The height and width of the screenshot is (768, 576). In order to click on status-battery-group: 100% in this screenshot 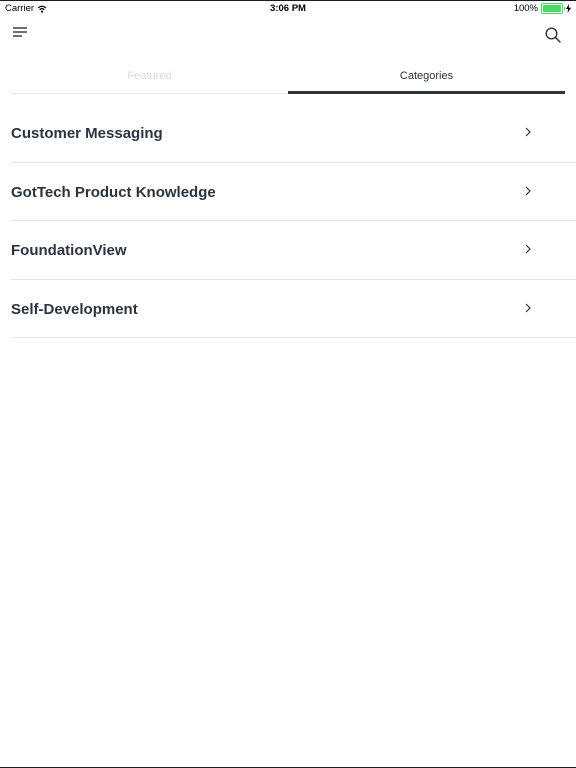, I will do `click(542, 8)`.